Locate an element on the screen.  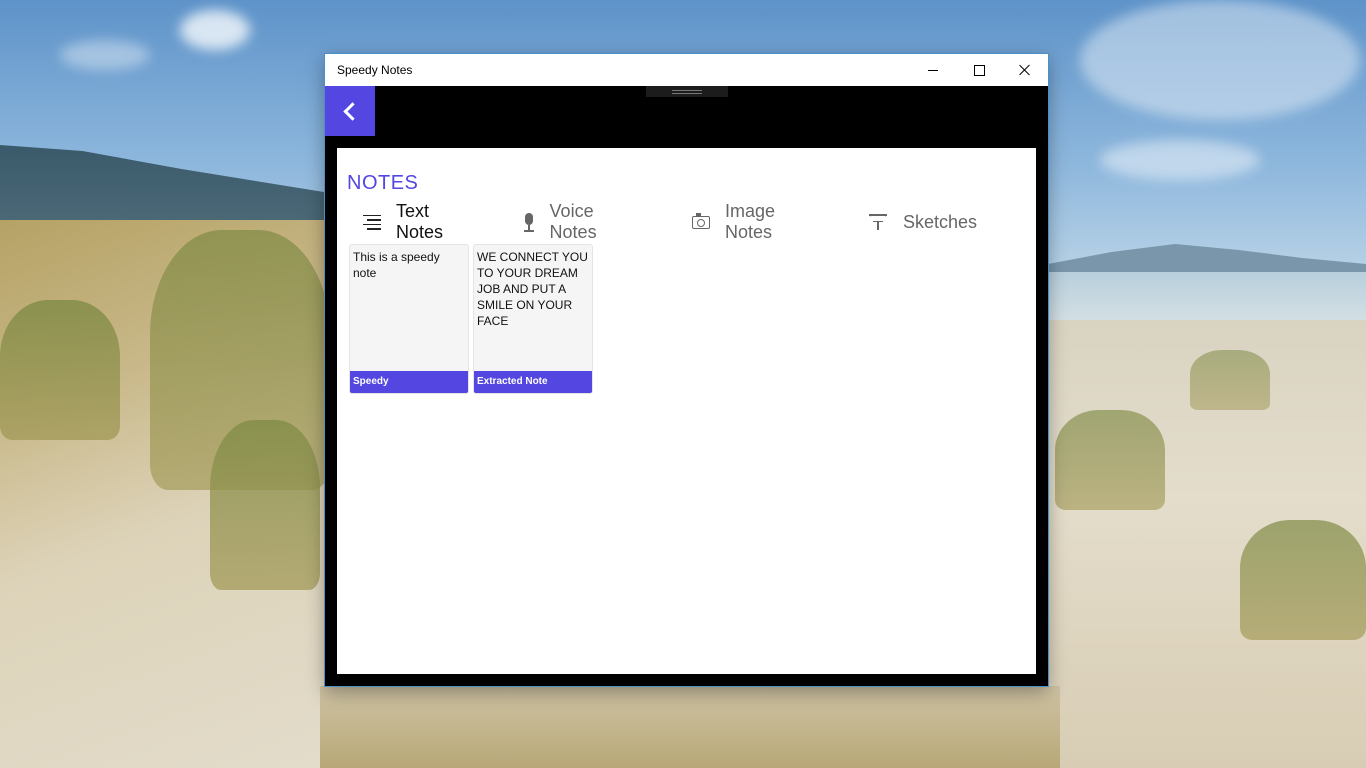
maximize-icon is located at coordinates (979, 70).